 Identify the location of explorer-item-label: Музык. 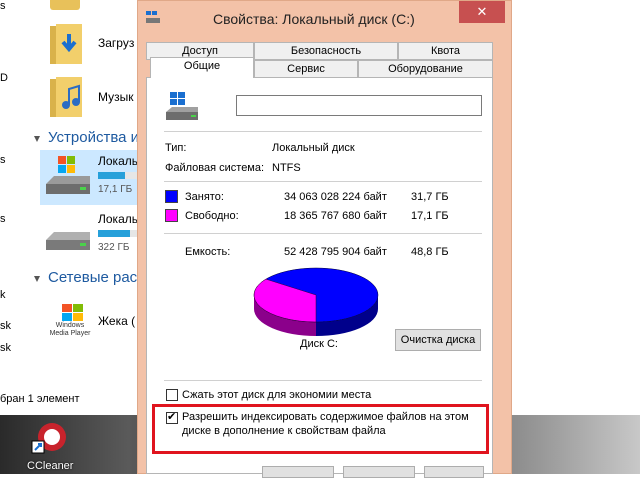
(116, 97).